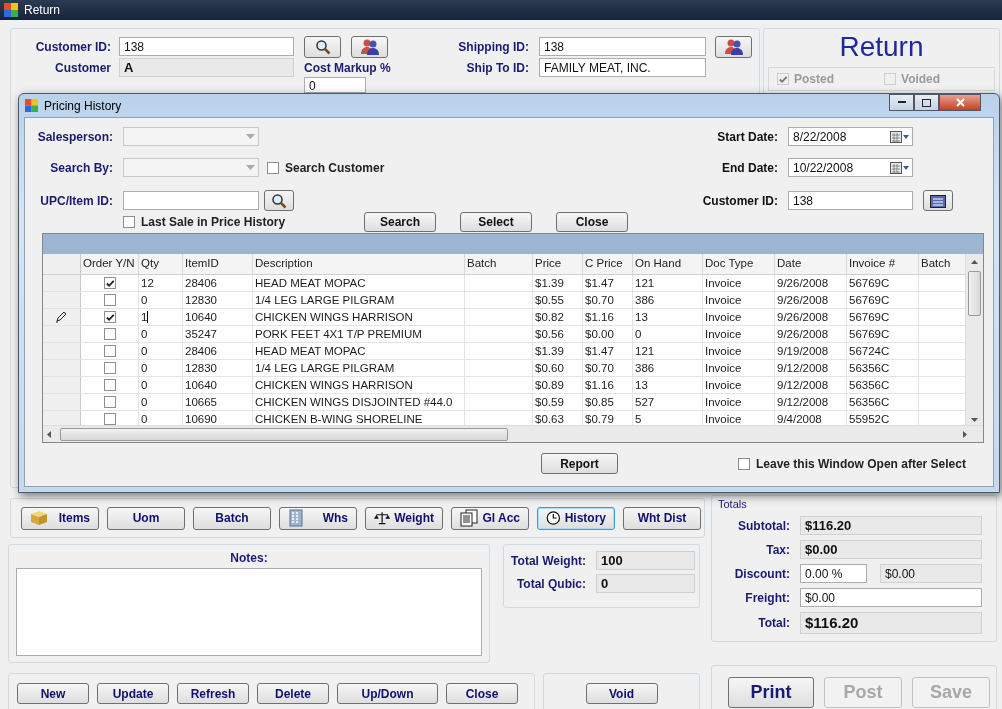  Describe the element at coordinates (387, 693) in the screenshot. I see `action-button: Up/Down` at that location.